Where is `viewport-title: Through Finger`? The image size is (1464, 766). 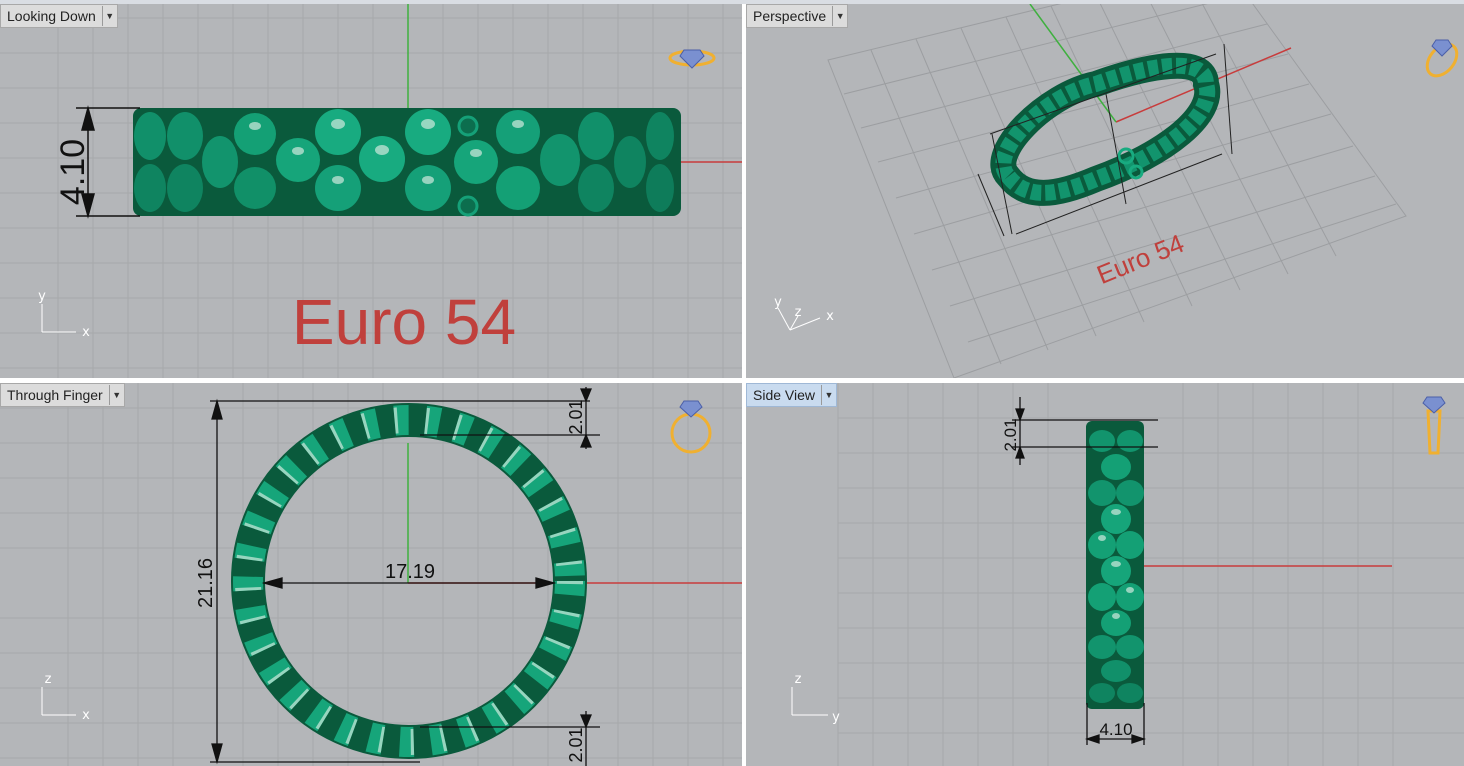
viewport-title: Through Finger is located at coordinates (55, 395).